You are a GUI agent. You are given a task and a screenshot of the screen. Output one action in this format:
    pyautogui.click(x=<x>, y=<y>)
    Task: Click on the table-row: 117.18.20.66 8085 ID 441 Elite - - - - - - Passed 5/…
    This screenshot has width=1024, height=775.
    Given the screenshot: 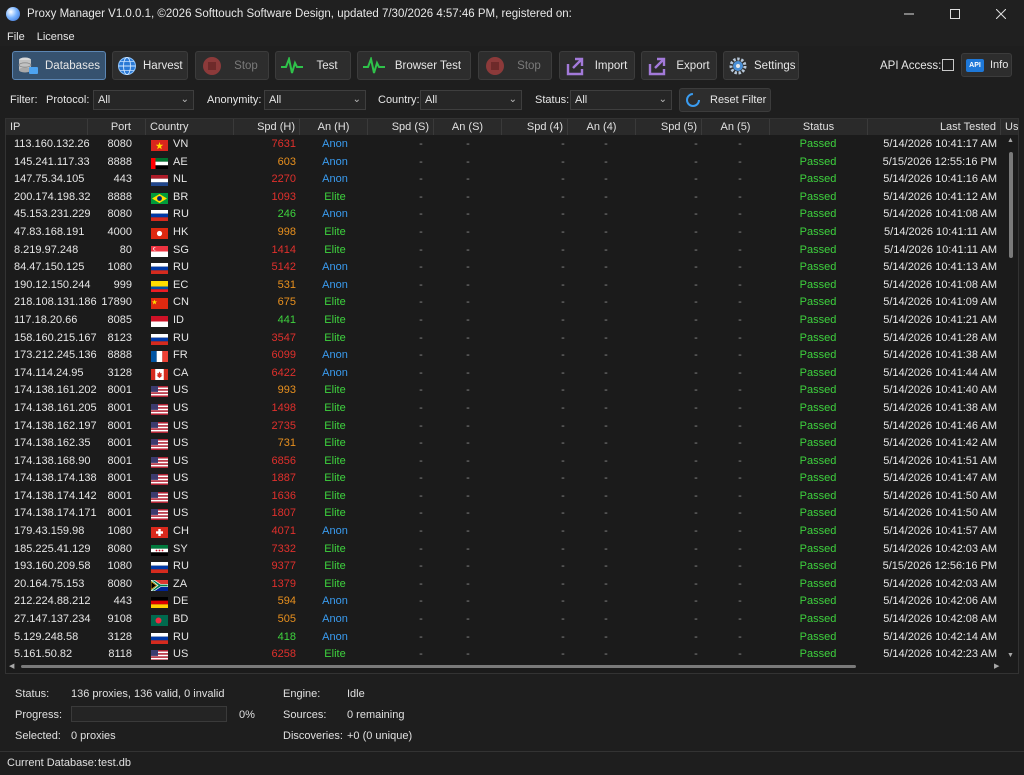 What is the action you would take?
    pyautogui.click(x=506, y=321)
    